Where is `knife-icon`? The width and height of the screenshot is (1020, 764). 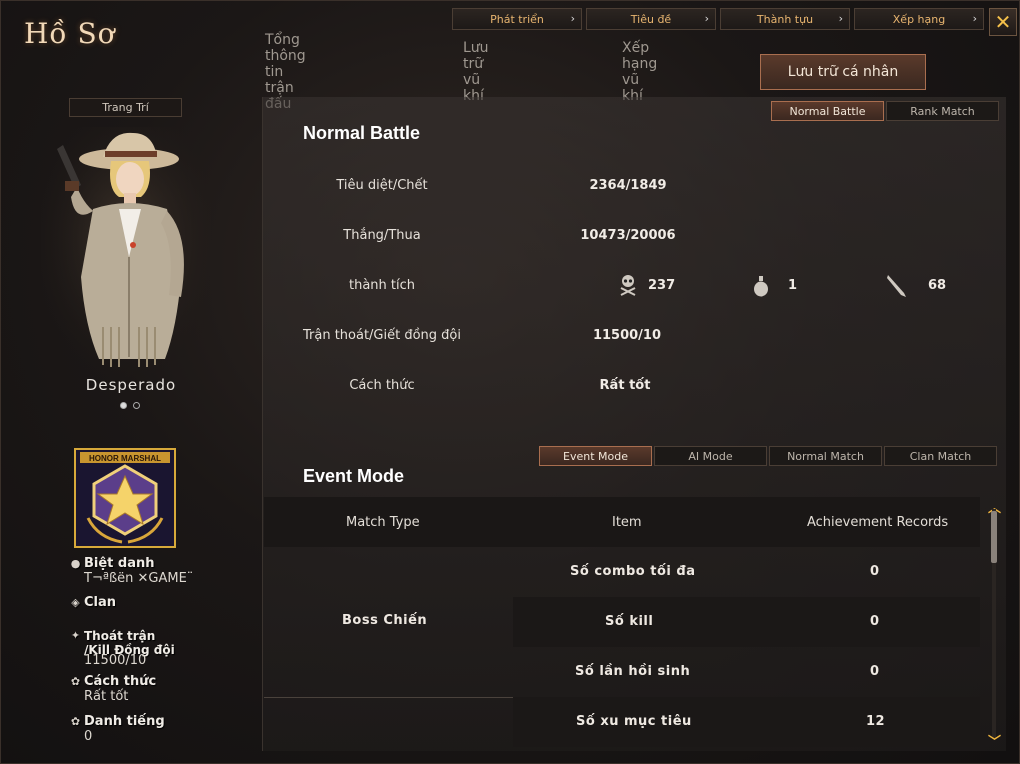
knife-icon is located at coordinates (896, 286).